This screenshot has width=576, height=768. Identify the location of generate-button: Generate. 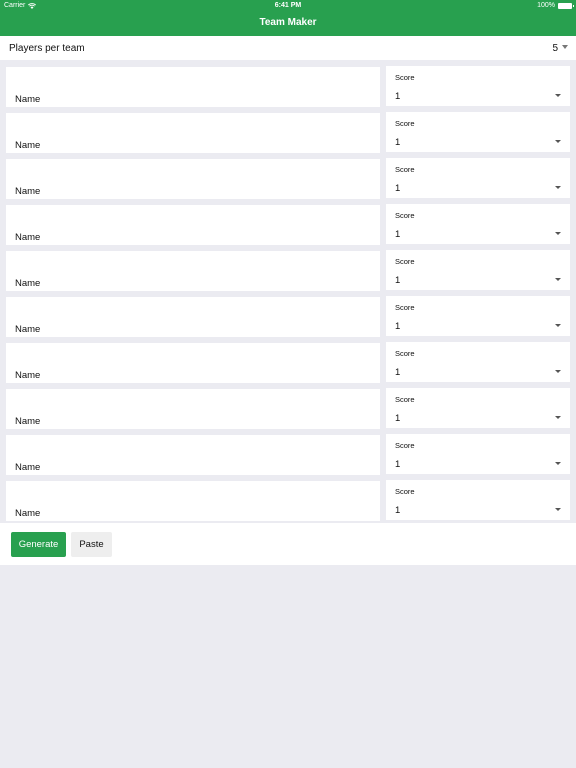
(38, 544).